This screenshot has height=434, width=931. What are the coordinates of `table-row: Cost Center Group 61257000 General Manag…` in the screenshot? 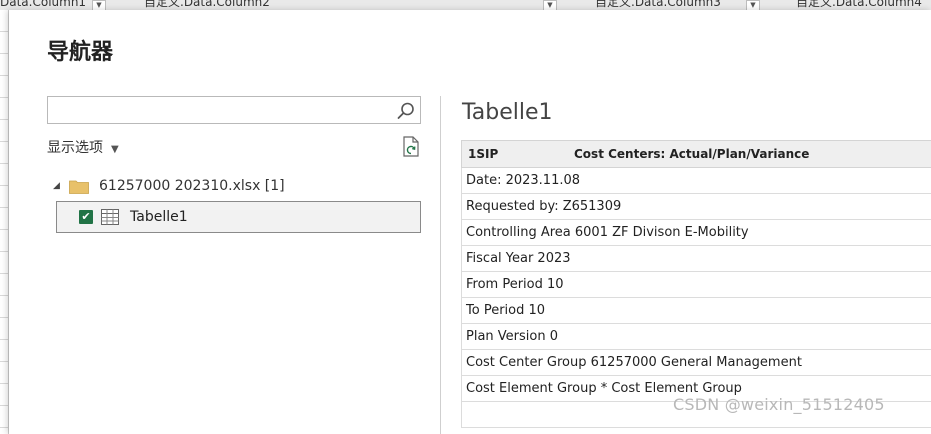 It's located at (696, 362).